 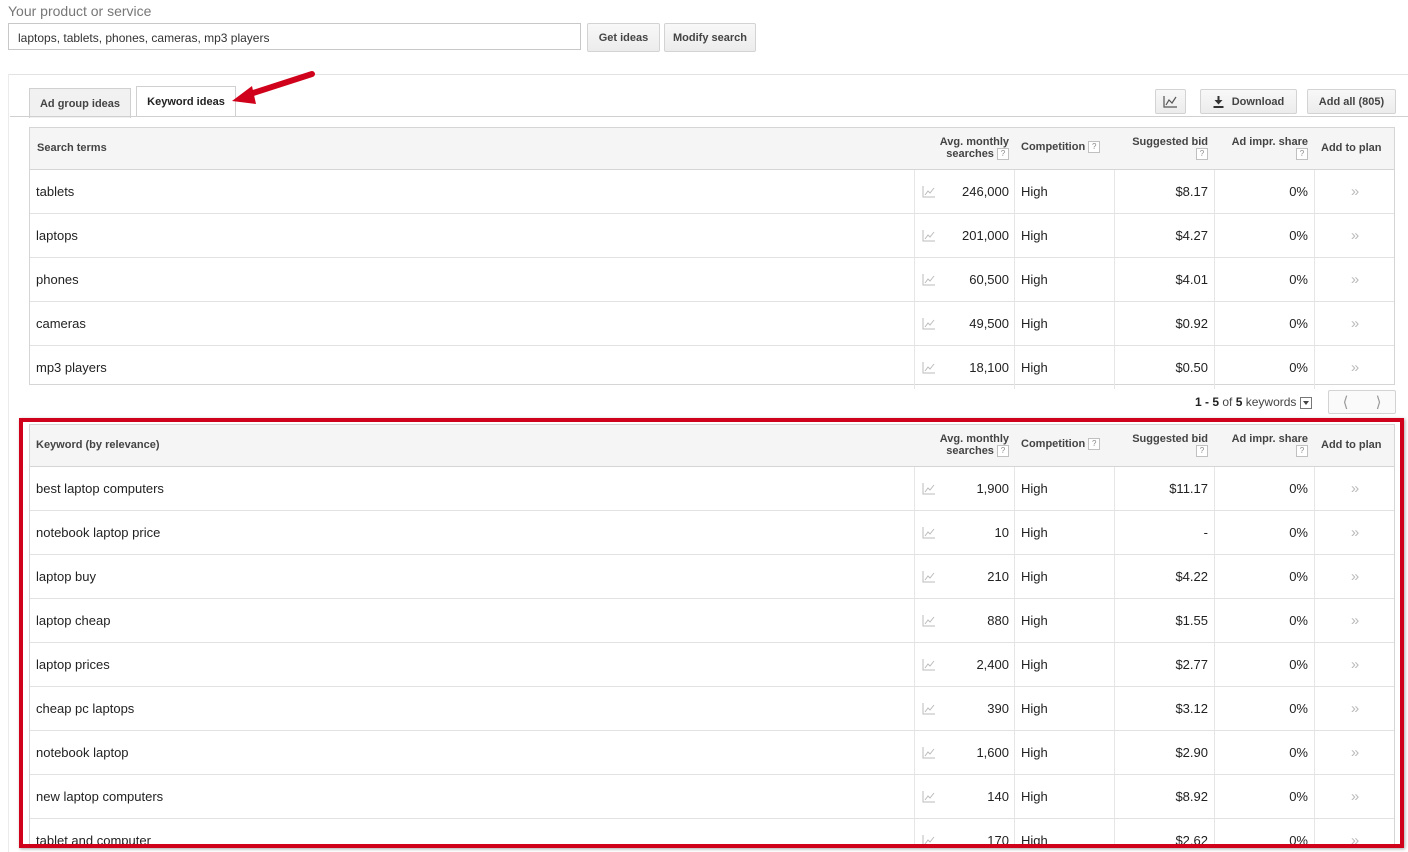 I want to click on tab-underline, so click(x=709, y=116).